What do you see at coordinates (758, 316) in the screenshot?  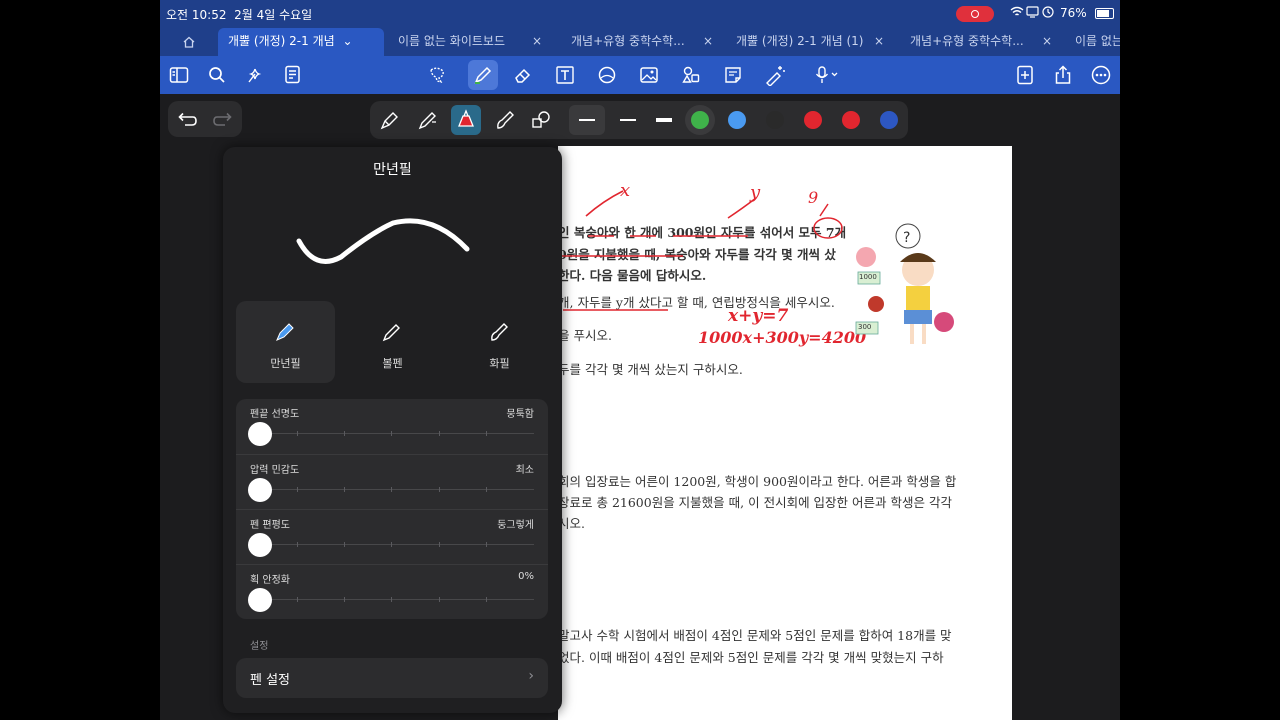 I see `handwritten-equation-1: x+y=7` at bounding box center [758, 316].